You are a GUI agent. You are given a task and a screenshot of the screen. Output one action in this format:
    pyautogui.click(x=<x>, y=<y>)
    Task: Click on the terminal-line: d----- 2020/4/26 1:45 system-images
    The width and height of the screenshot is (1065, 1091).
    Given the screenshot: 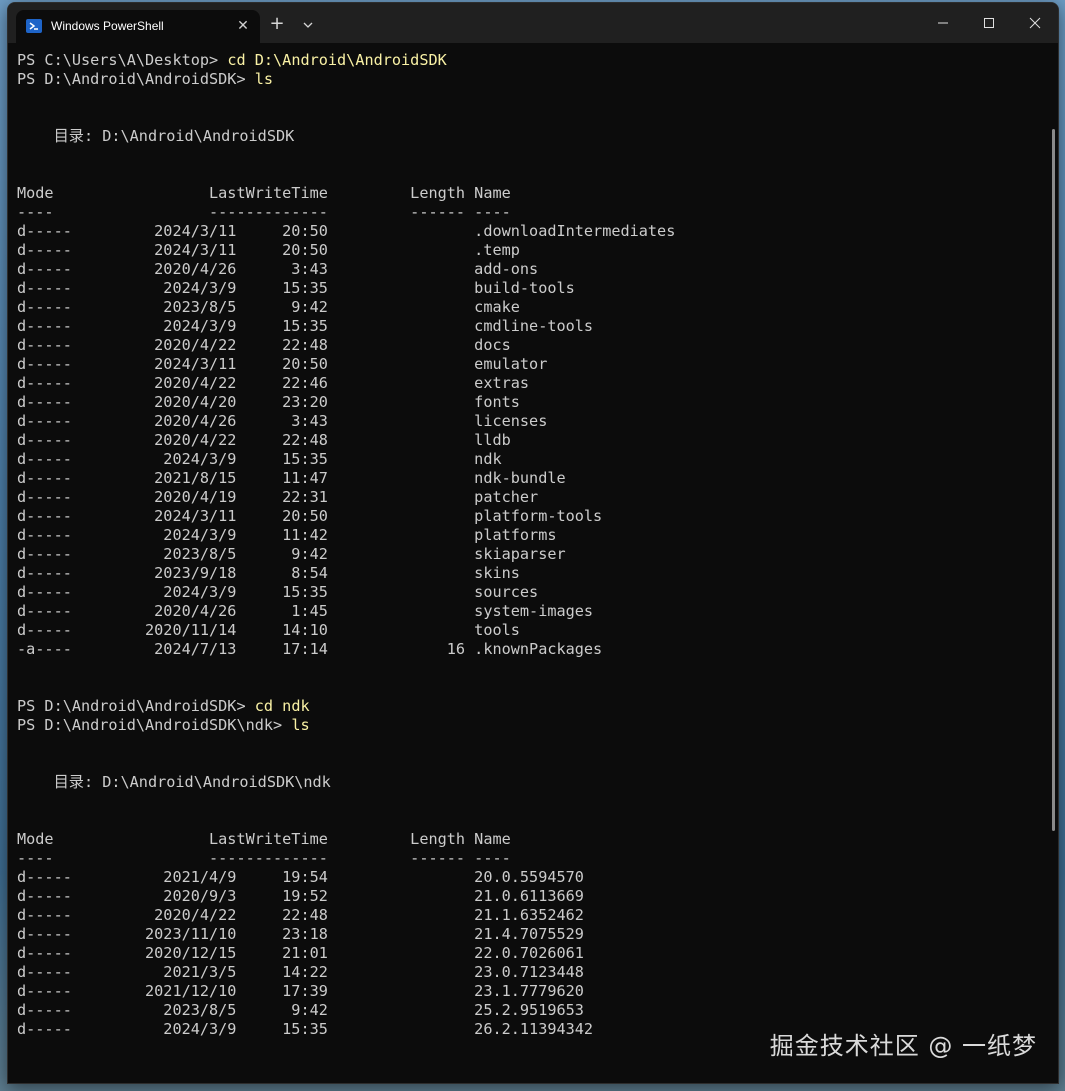 What is the action you would take?
    pyautogui.click(x=305, y=611)
    